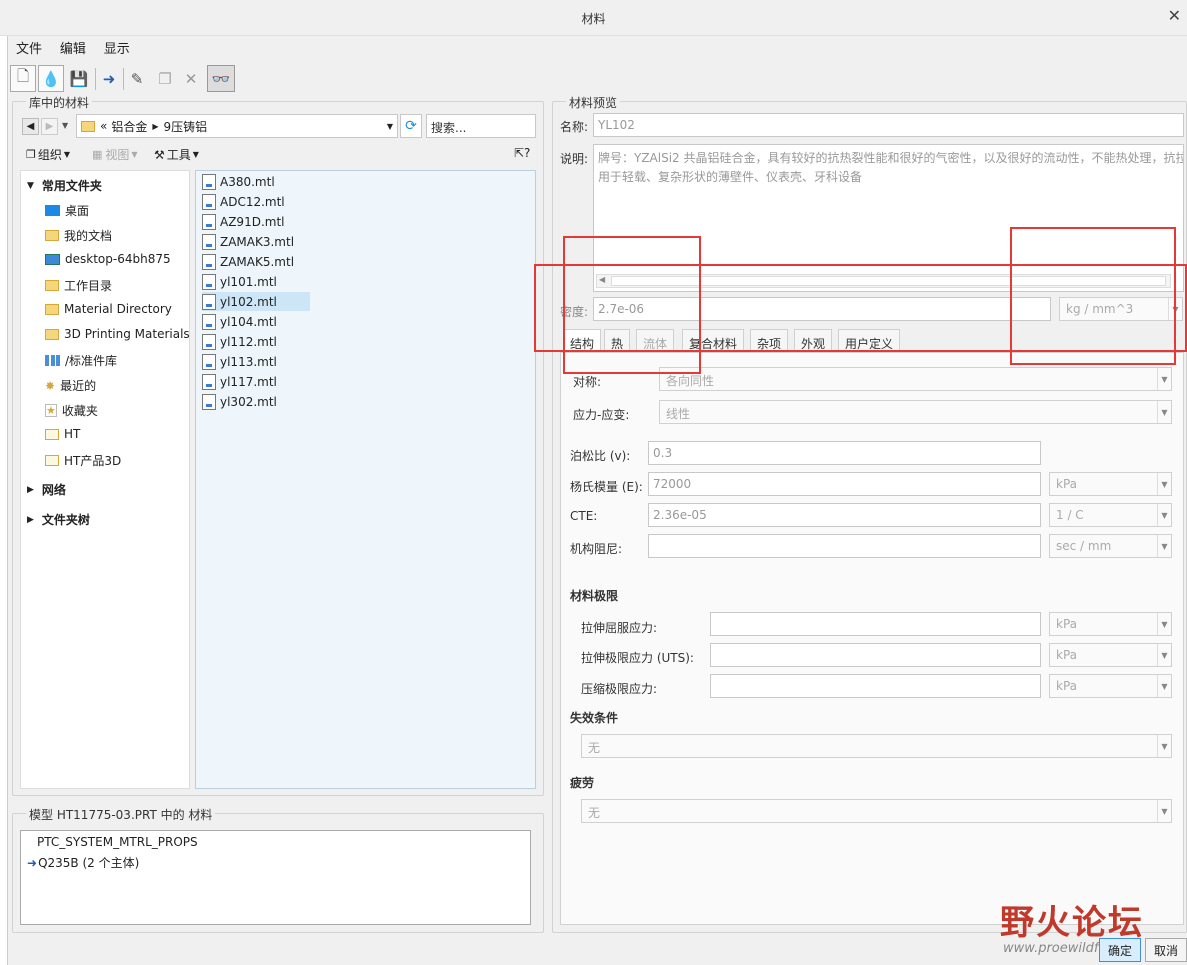 Image resolution: width=1187 pixels, height=965 pixels. Describe the element at coordinates (617, 341) in the screenshot. I see `tab-thermal: 热` at that location.